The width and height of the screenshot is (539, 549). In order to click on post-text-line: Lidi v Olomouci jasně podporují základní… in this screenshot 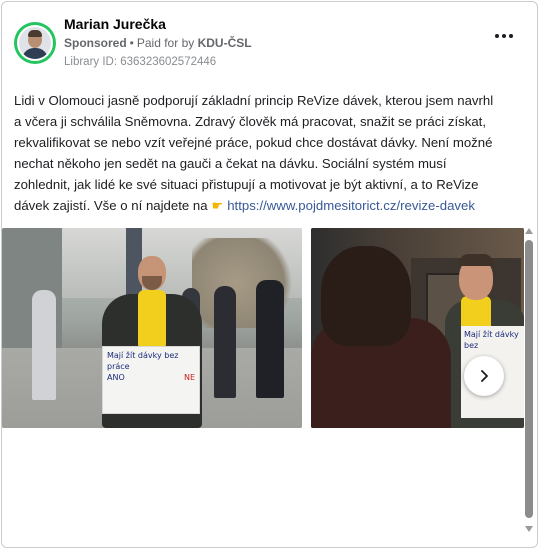, I will do `click(254, 100)`.